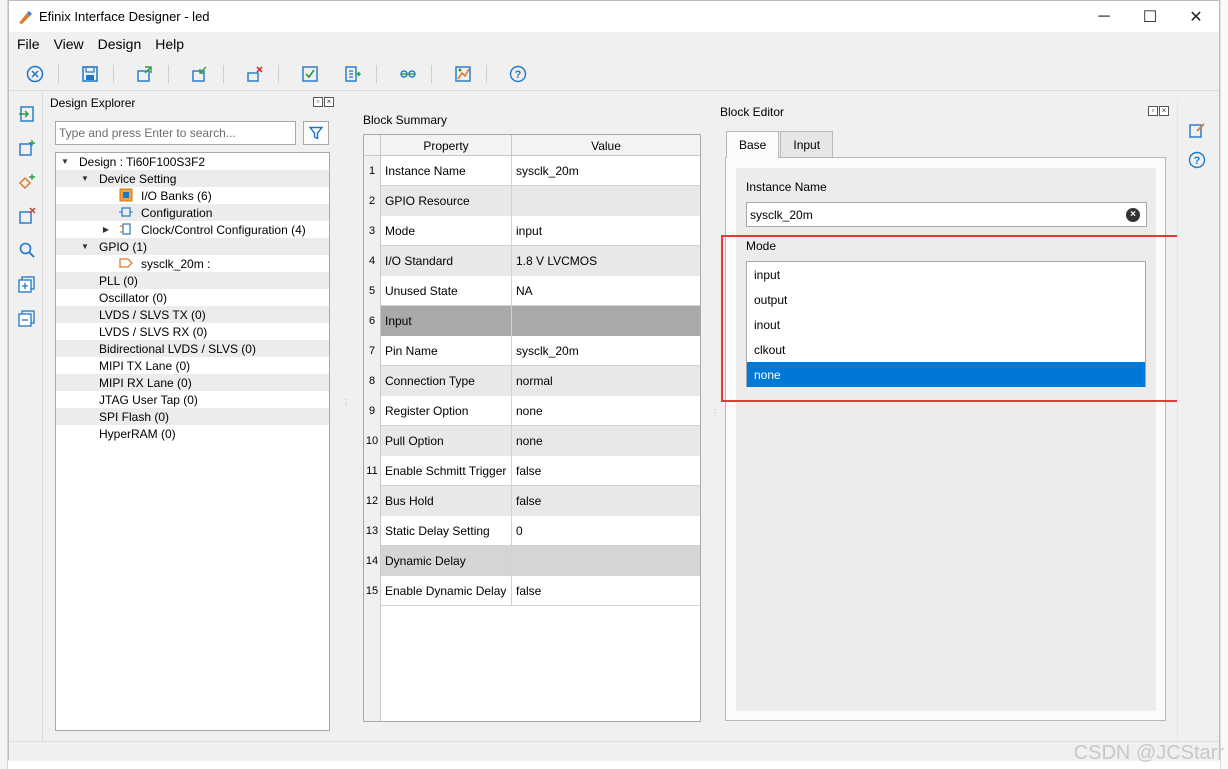 The width and height of the screenshot is (1228, 769). What do you see at coordinates (408, 74) in the screenshot?
I see `link-icon` at bounding box center [408, 74].